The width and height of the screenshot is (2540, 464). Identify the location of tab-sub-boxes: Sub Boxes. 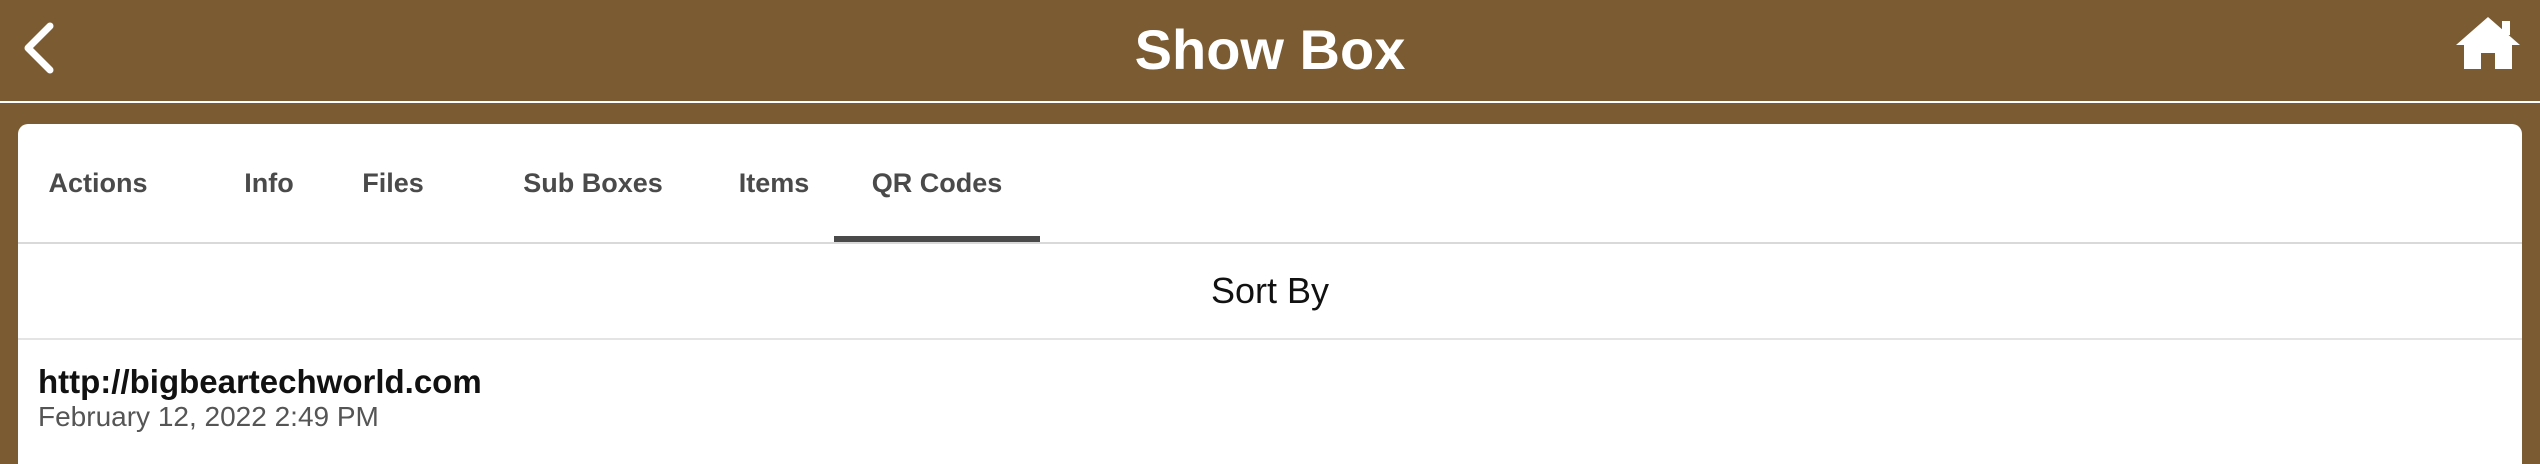
(593, 183).